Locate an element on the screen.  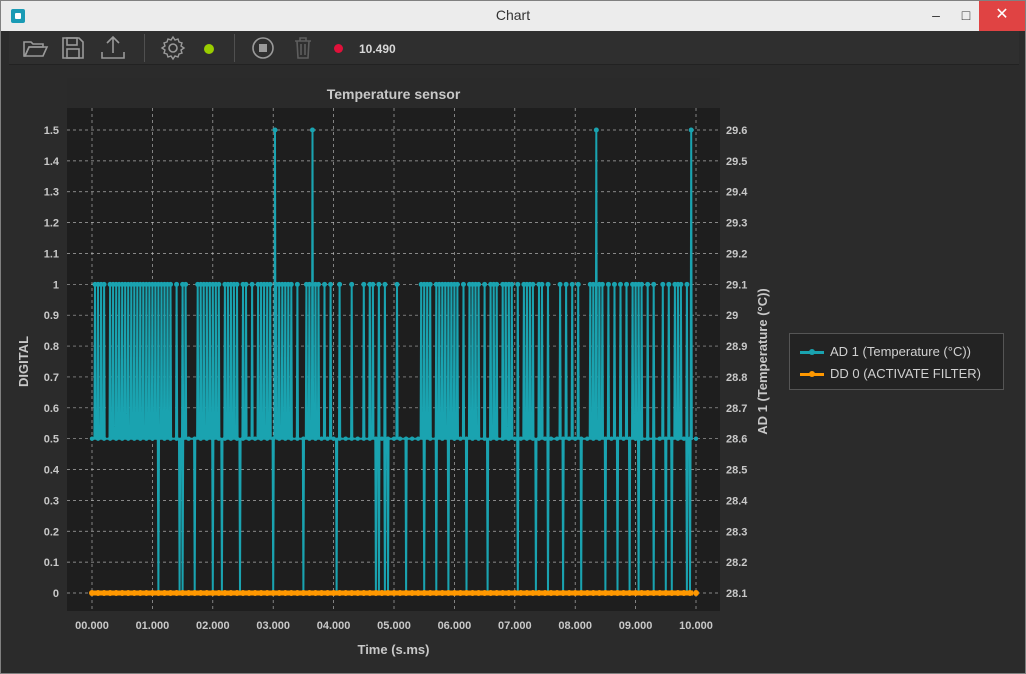
x-tick-label: 03.000 is located at coordinates (273, 626).